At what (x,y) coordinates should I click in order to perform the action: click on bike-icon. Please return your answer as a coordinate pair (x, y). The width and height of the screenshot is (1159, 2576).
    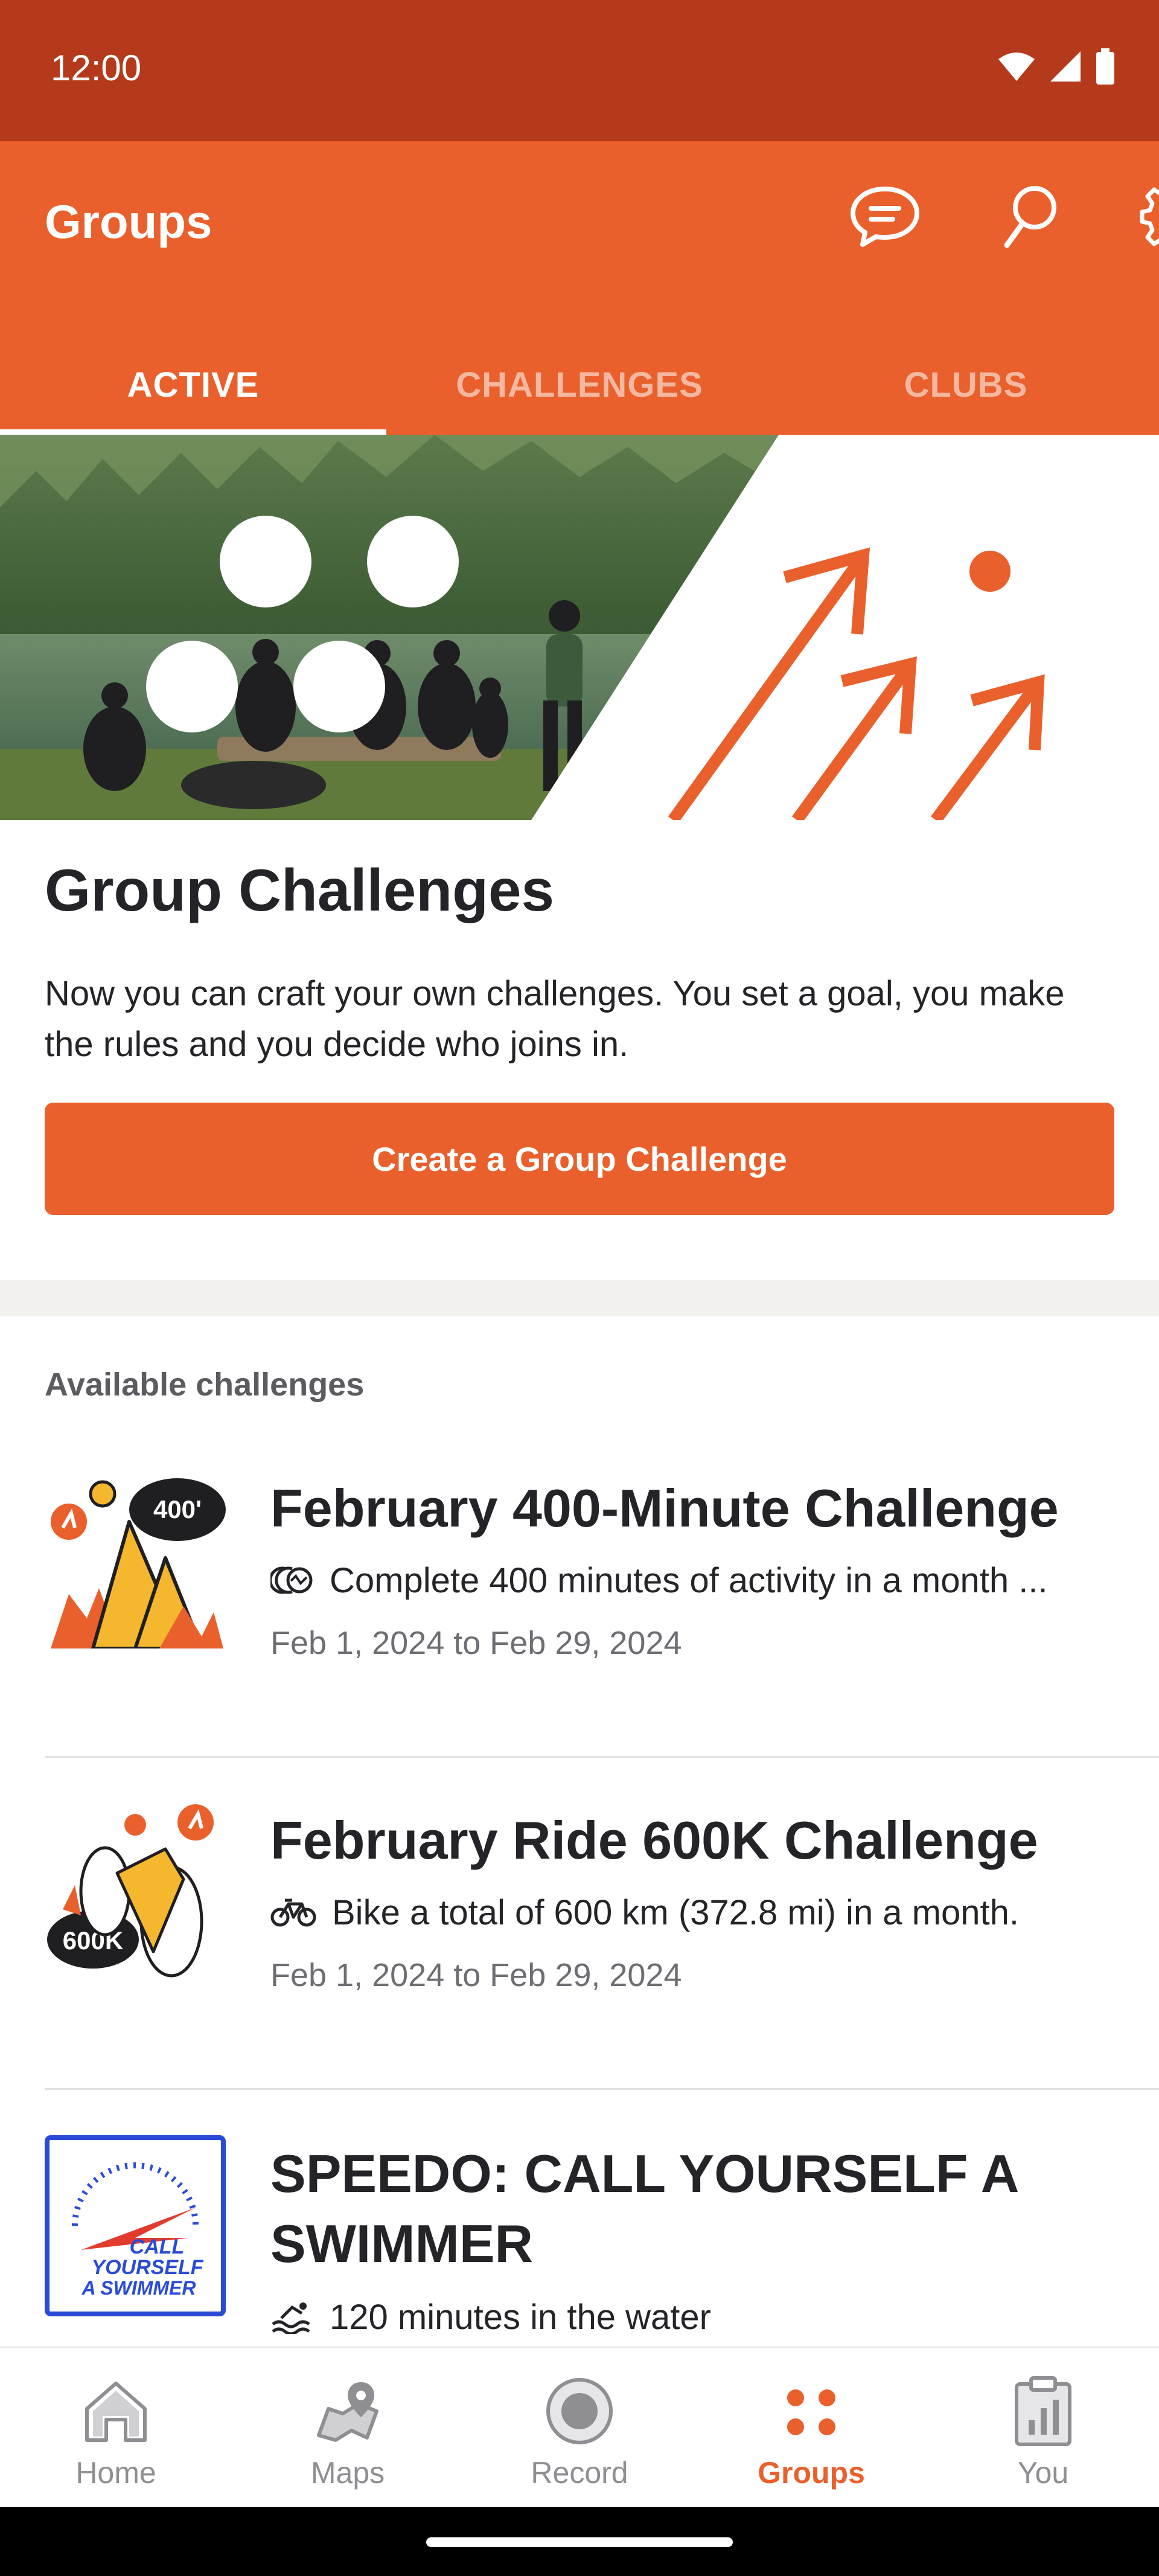
    Looking at the image, I should click on (293, 1912).